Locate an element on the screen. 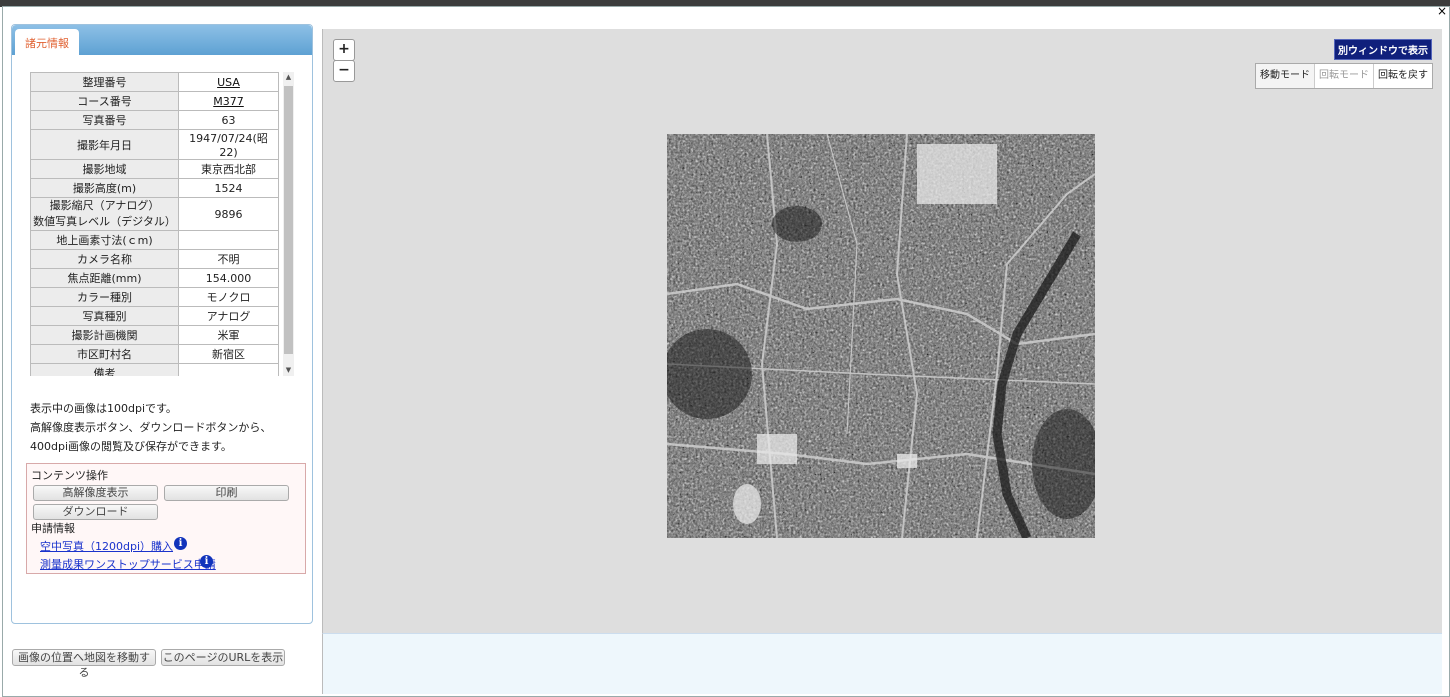 The image size is (1450, 697). reset-rotation-button: 回転を戻す is located at coordinates (1403, 76).